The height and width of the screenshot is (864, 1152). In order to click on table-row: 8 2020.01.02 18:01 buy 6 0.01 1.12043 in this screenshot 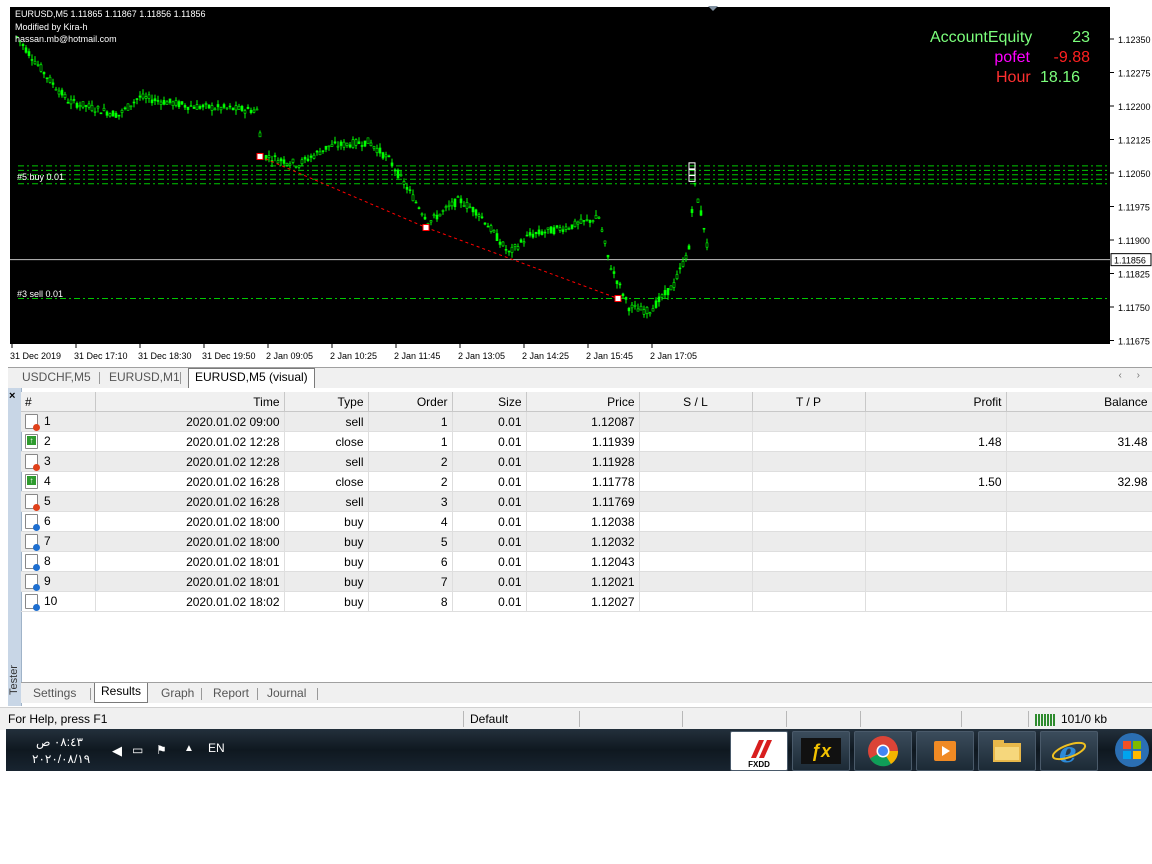, I will do `click(586, 561)`.